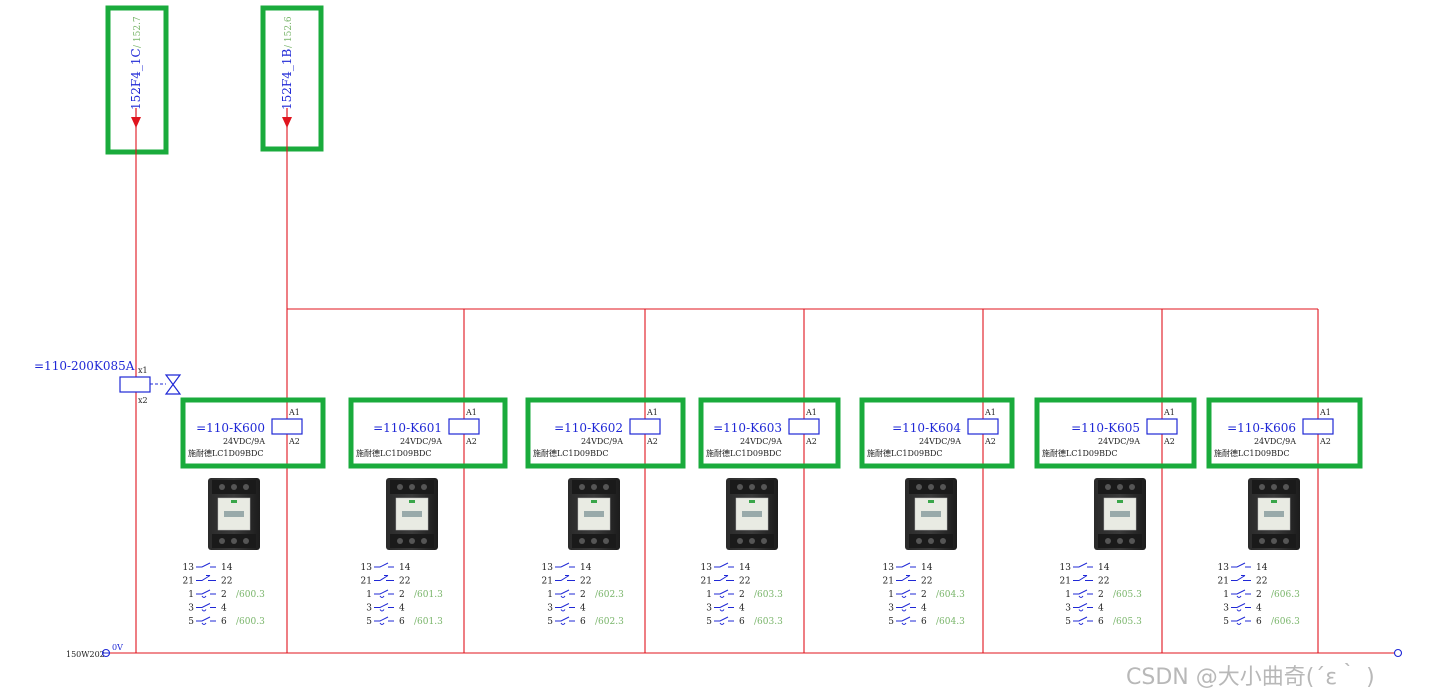  I want to click on terminal-icon, so click(1398, 653).